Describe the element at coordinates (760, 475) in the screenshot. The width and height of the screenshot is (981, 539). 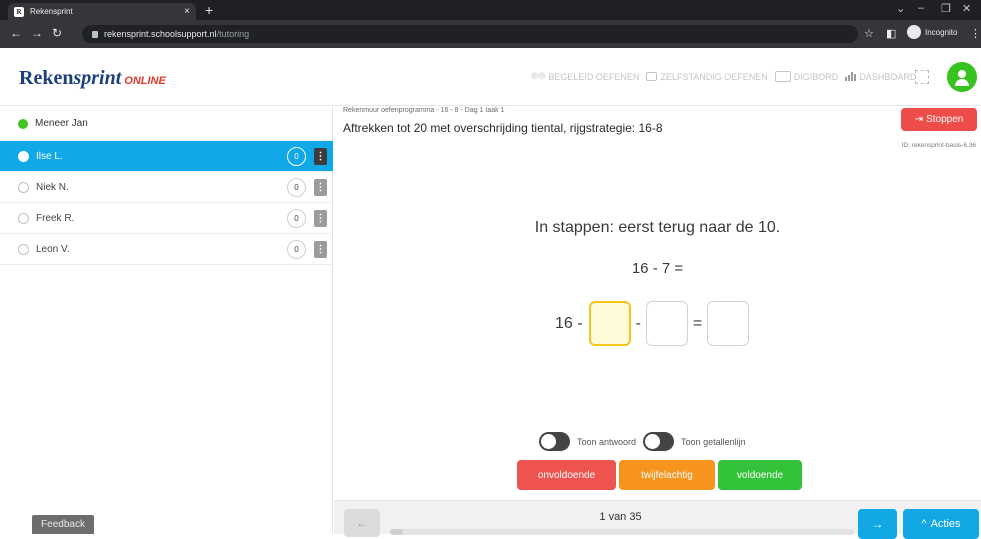
I see `rate-voldoende-button: voldoende` at that location.